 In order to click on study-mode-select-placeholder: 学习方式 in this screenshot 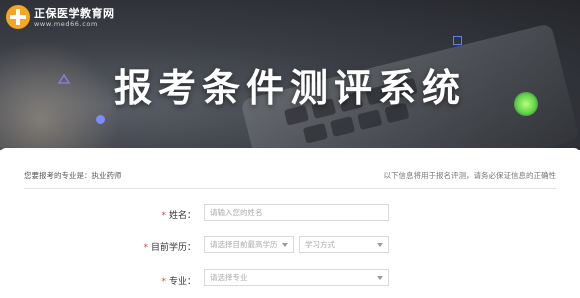, I will do `click(320, 244)`.